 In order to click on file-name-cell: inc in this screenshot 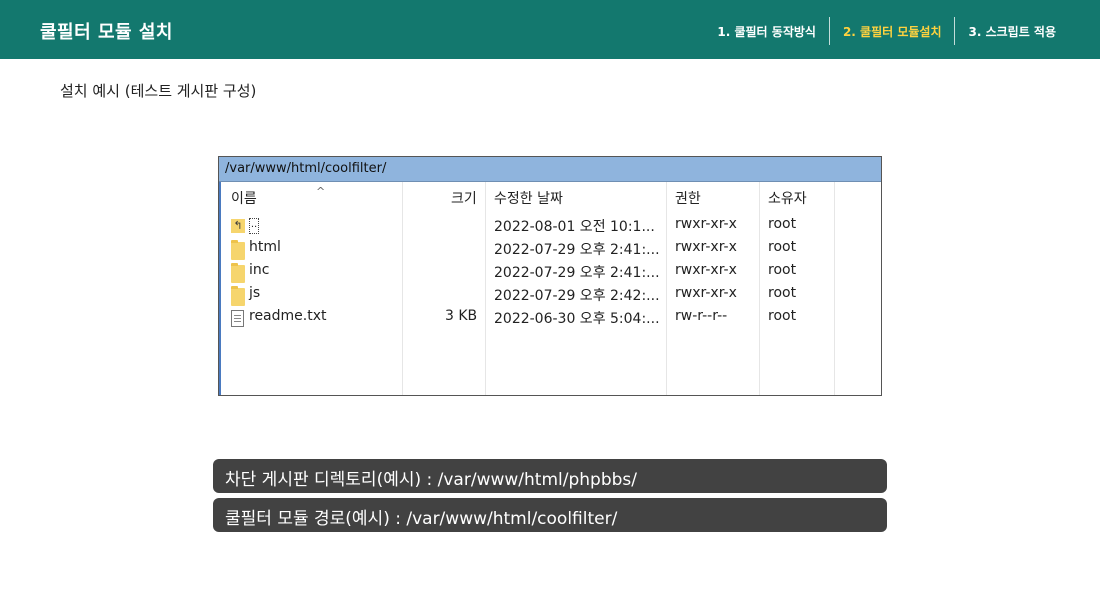, I will do `click(259, 270)`.